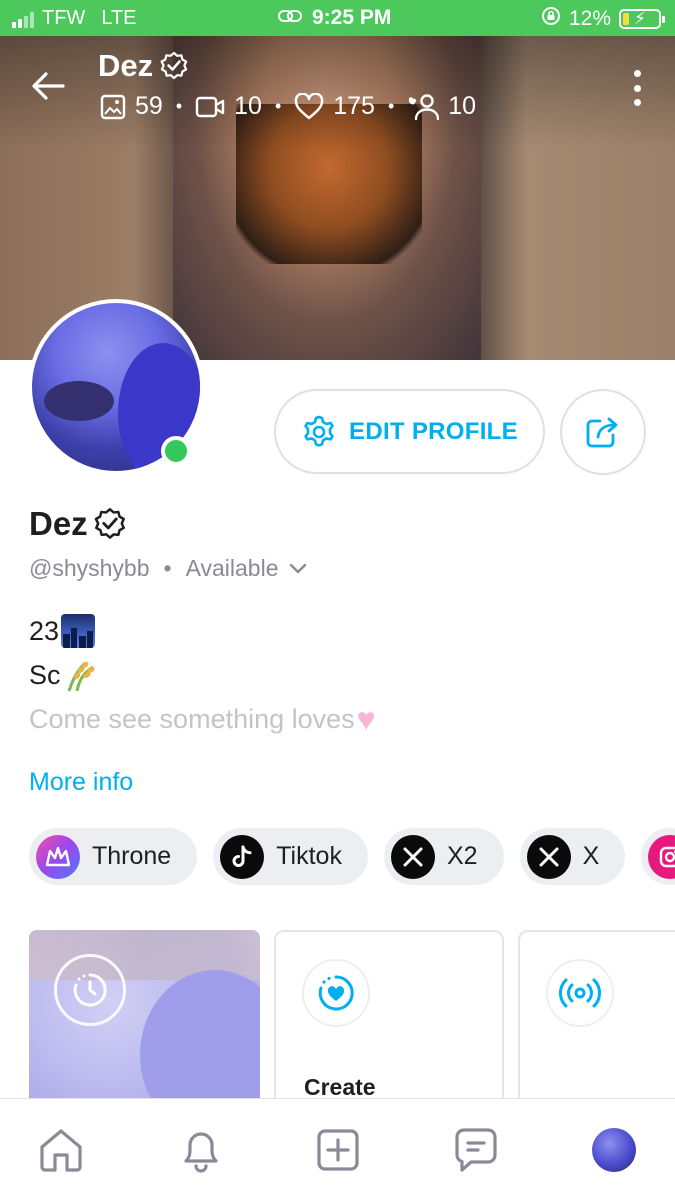 This screenshot has width=675, height=1200. What do you see at coordinates (64, 18) in the screenshot?
I see `carrier-label: TFW` at bounding box center [64, 18].